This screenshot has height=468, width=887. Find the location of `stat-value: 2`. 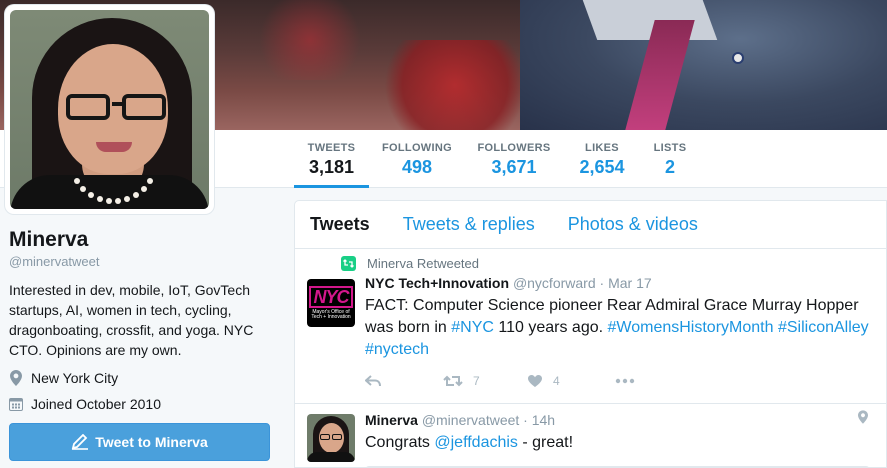

stat-value: 2 is located at coordinates (669, 167).